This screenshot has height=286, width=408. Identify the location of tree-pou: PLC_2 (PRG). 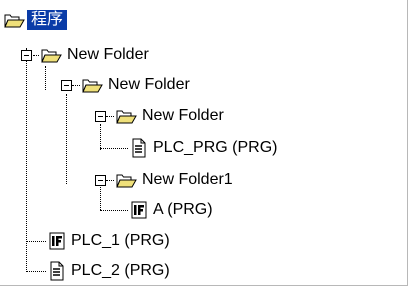
(110, 271).